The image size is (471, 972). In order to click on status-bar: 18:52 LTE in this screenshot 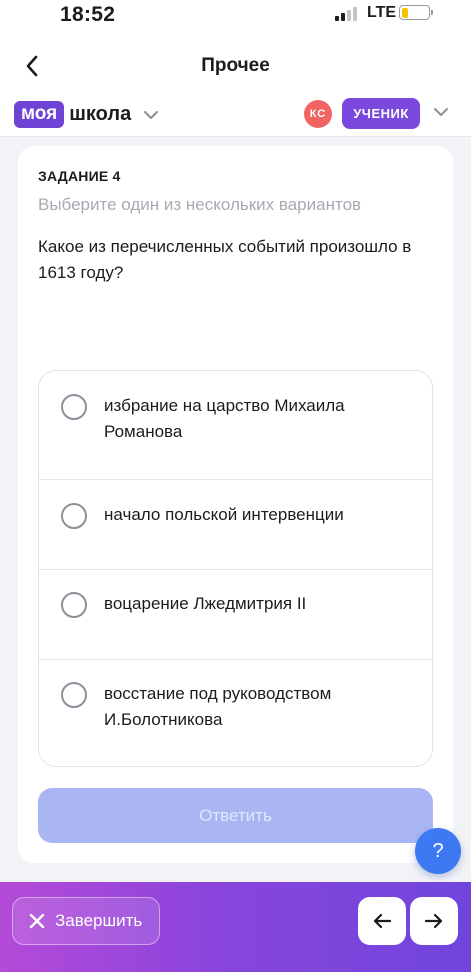, I will do `click(235, 20)`.